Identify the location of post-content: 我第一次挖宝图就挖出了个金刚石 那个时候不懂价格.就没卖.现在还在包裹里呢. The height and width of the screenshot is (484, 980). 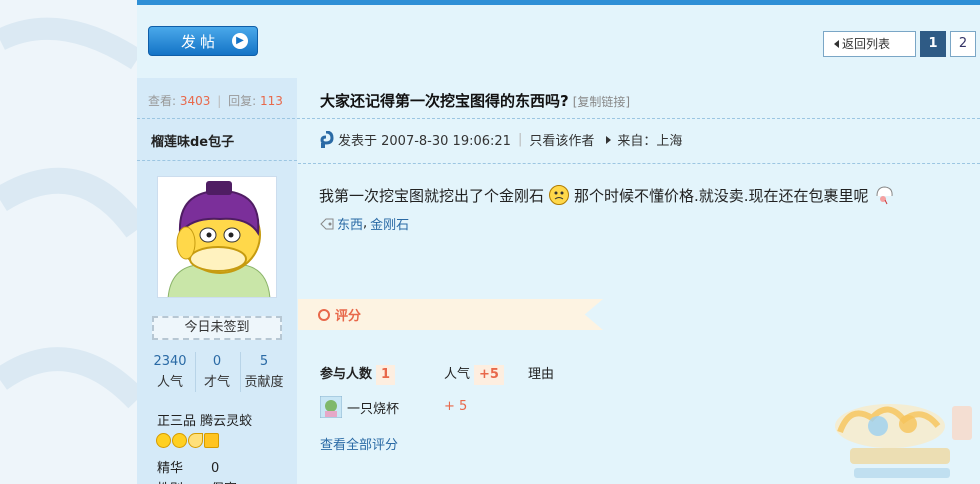
(609, 195).